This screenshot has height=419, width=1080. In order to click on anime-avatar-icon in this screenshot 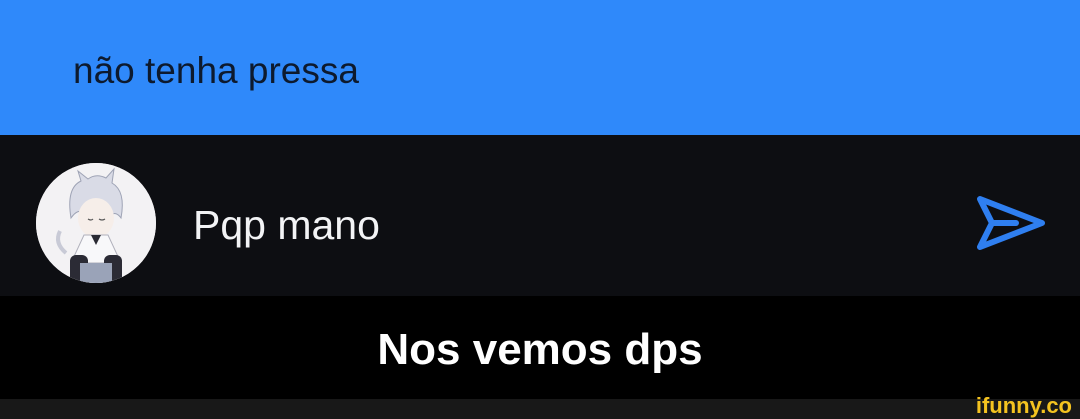, I will do `click(96, 223)`.